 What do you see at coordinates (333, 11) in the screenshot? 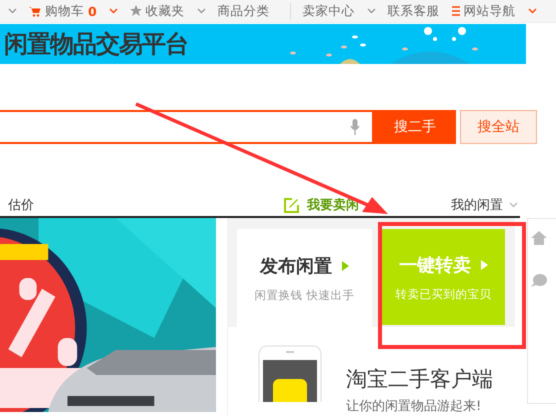
I see `nav-link: 卖家中心` at bounding box center [333, 11].